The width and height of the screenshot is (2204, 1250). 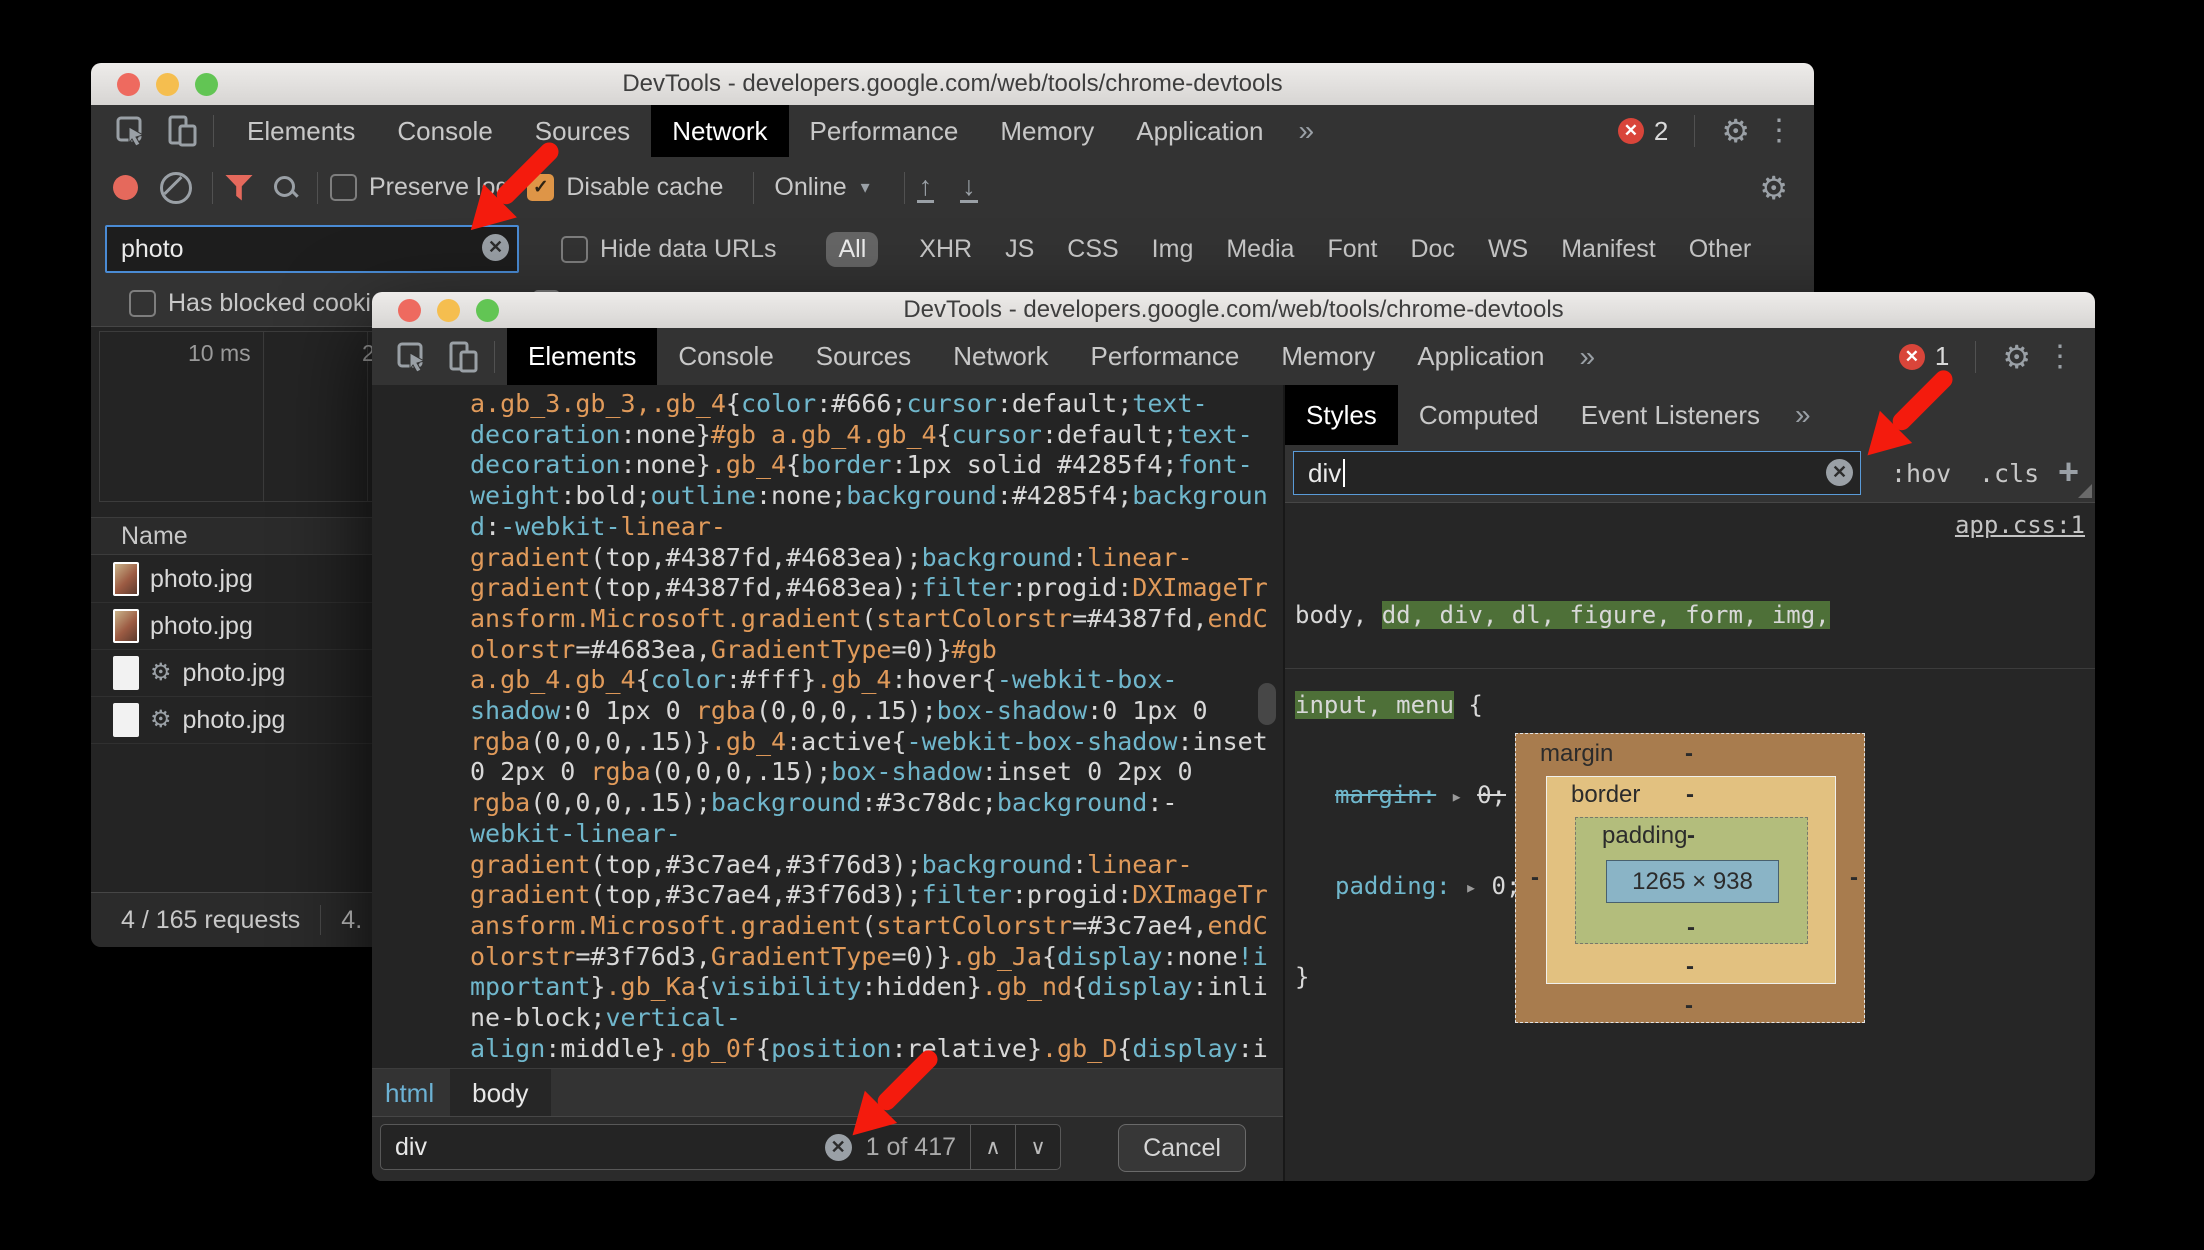 What do you see at coordinates (1670, 415) in the screenshot?
I see `sidebar-tab-event-listeners: Event Listeners` at bounding box center [1670, 415].